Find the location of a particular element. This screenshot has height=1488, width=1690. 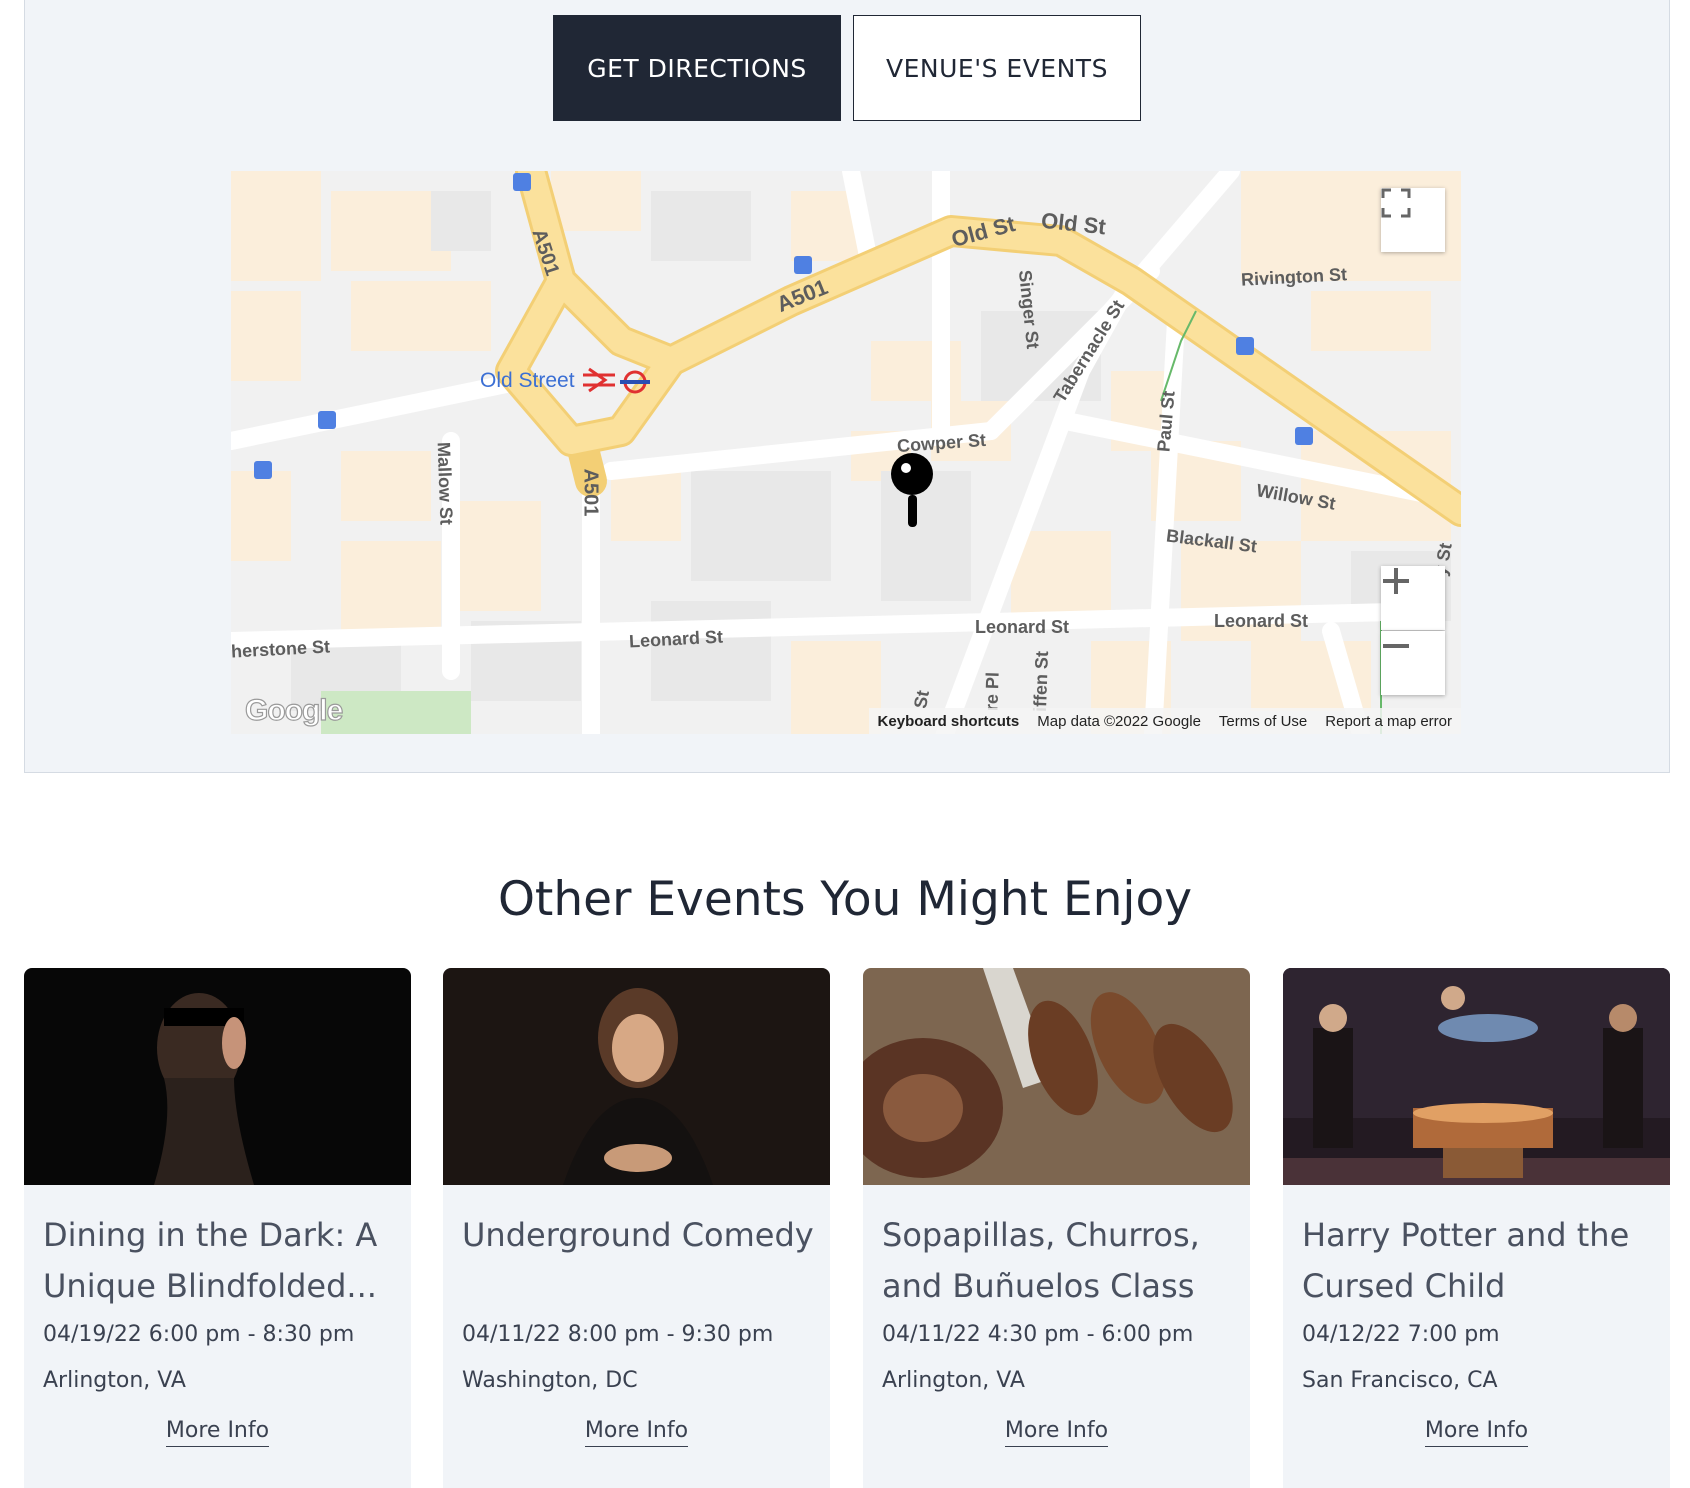

get-directions-button: GET DIRECTIONS is located at coordinates (697, 68).